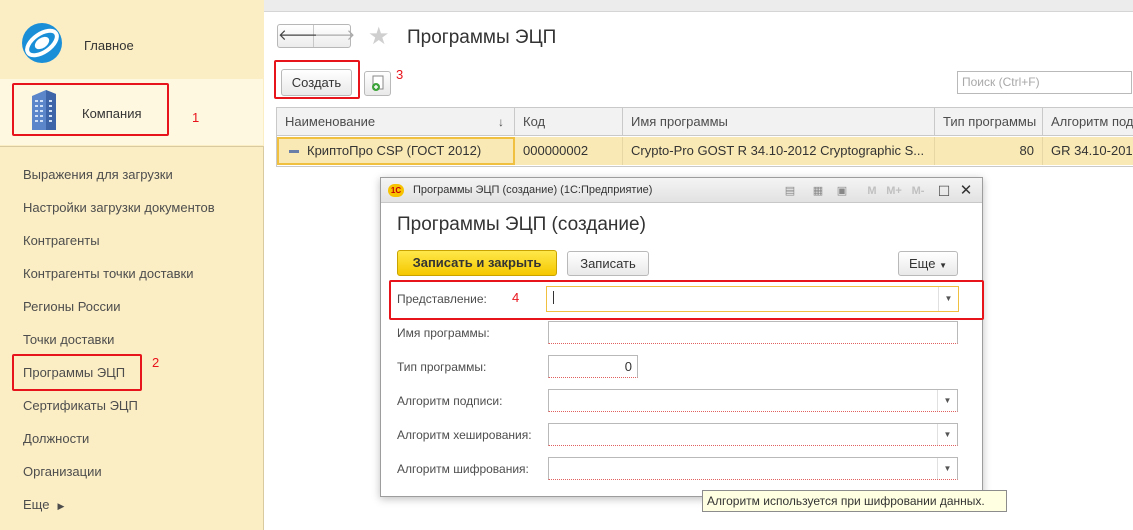 The width and height of the screenshot is (1133, 530). Describe the element at coordinates (42, 43) in the screenshot. I see `main-section-logo-icon` at that location.